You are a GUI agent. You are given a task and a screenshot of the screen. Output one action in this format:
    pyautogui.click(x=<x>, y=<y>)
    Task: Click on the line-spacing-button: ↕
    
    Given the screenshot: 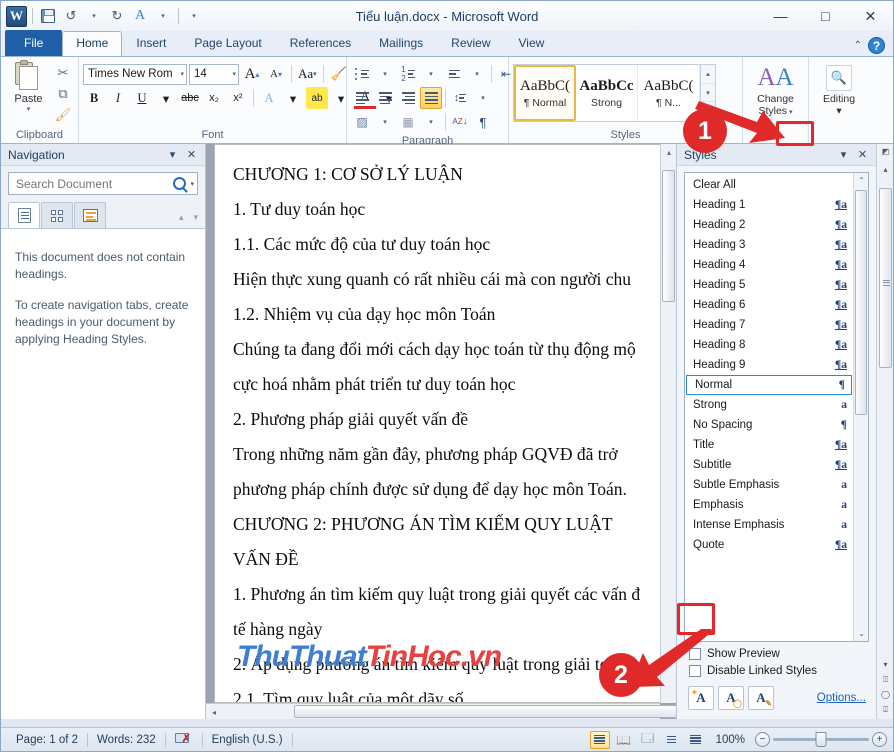 What is the action you would take?
    pyautogui.click(x=460, y=98)
    